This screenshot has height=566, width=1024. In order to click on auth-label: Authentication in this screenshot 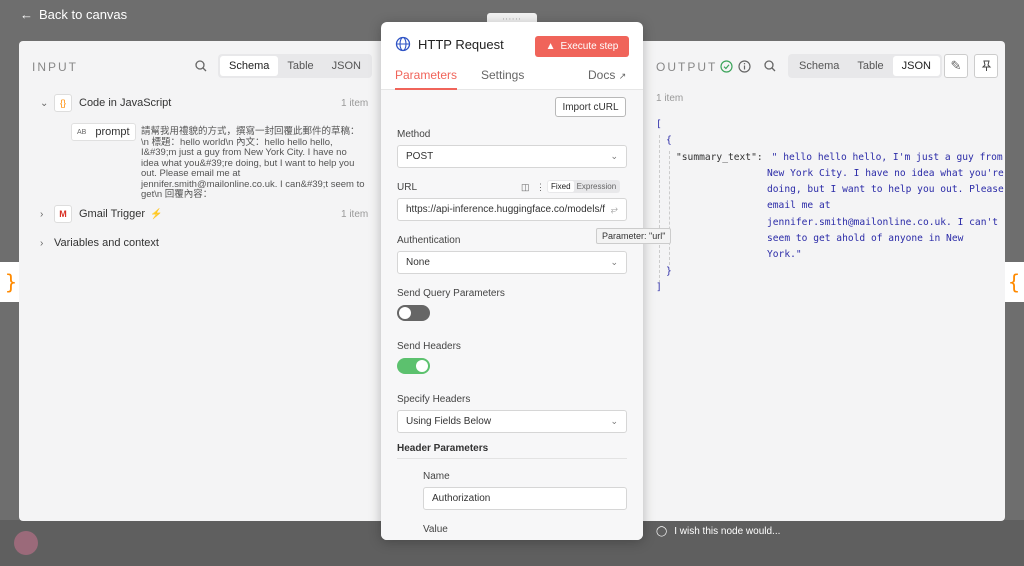, I will do `click(429, 240)`.